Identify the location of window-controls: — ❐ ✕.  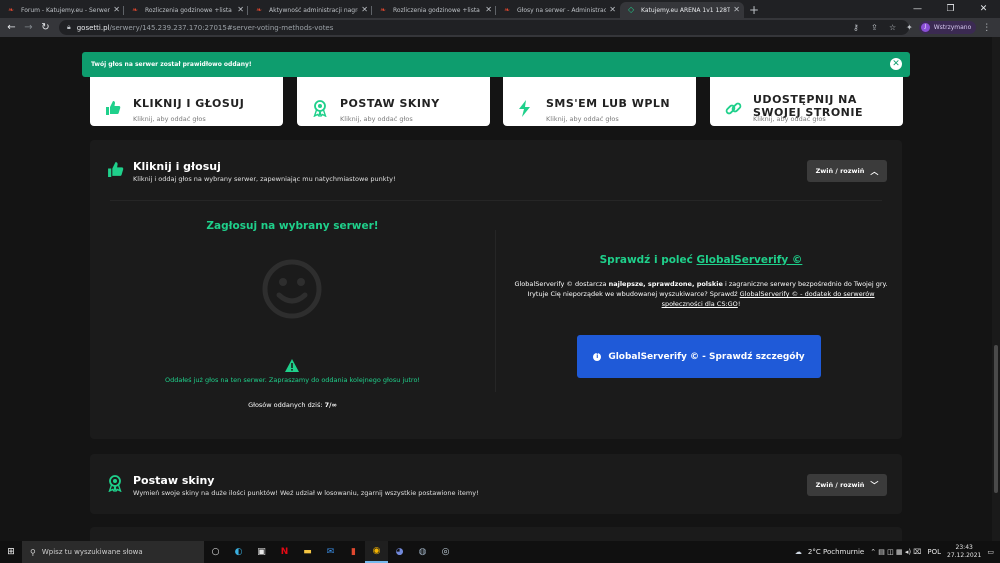
(950, 9).